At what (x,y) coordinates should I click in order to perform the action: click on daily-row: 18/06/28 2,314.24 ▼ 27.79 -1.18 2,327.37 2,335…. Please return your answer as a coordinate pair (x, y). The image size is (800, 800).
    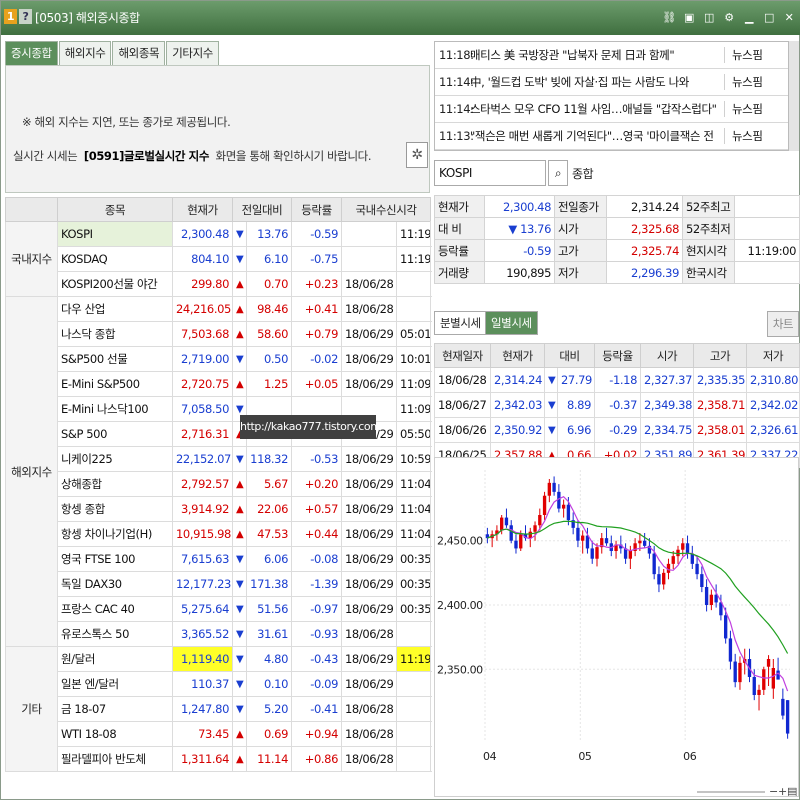
    Looking at the image, I should click on (617, 380).